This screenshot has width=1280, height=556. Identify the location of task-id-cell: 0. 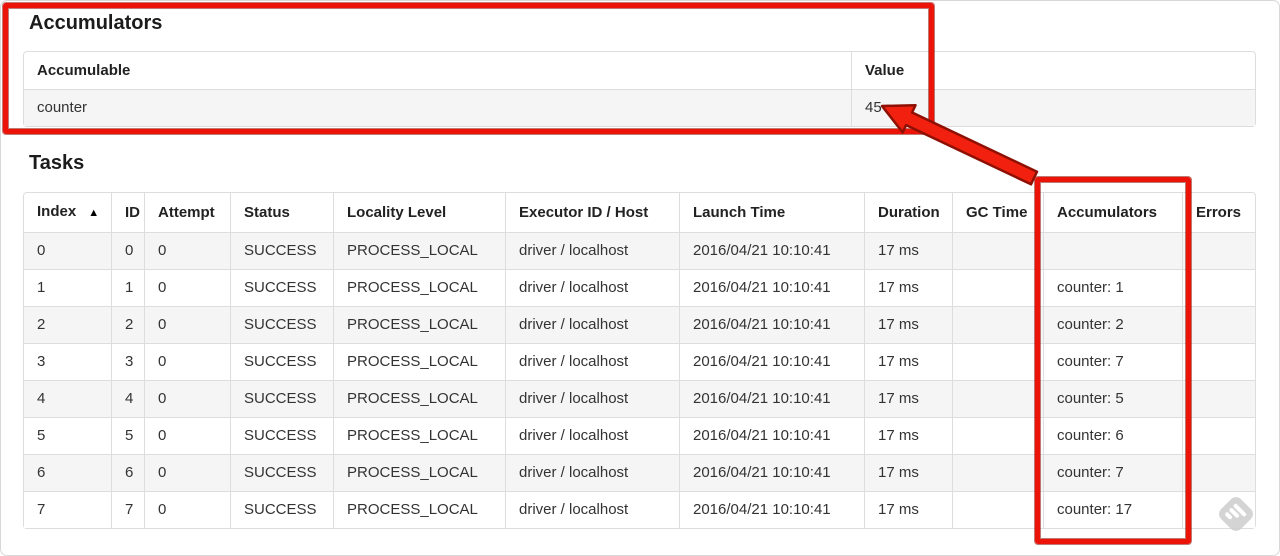
(127, 250).